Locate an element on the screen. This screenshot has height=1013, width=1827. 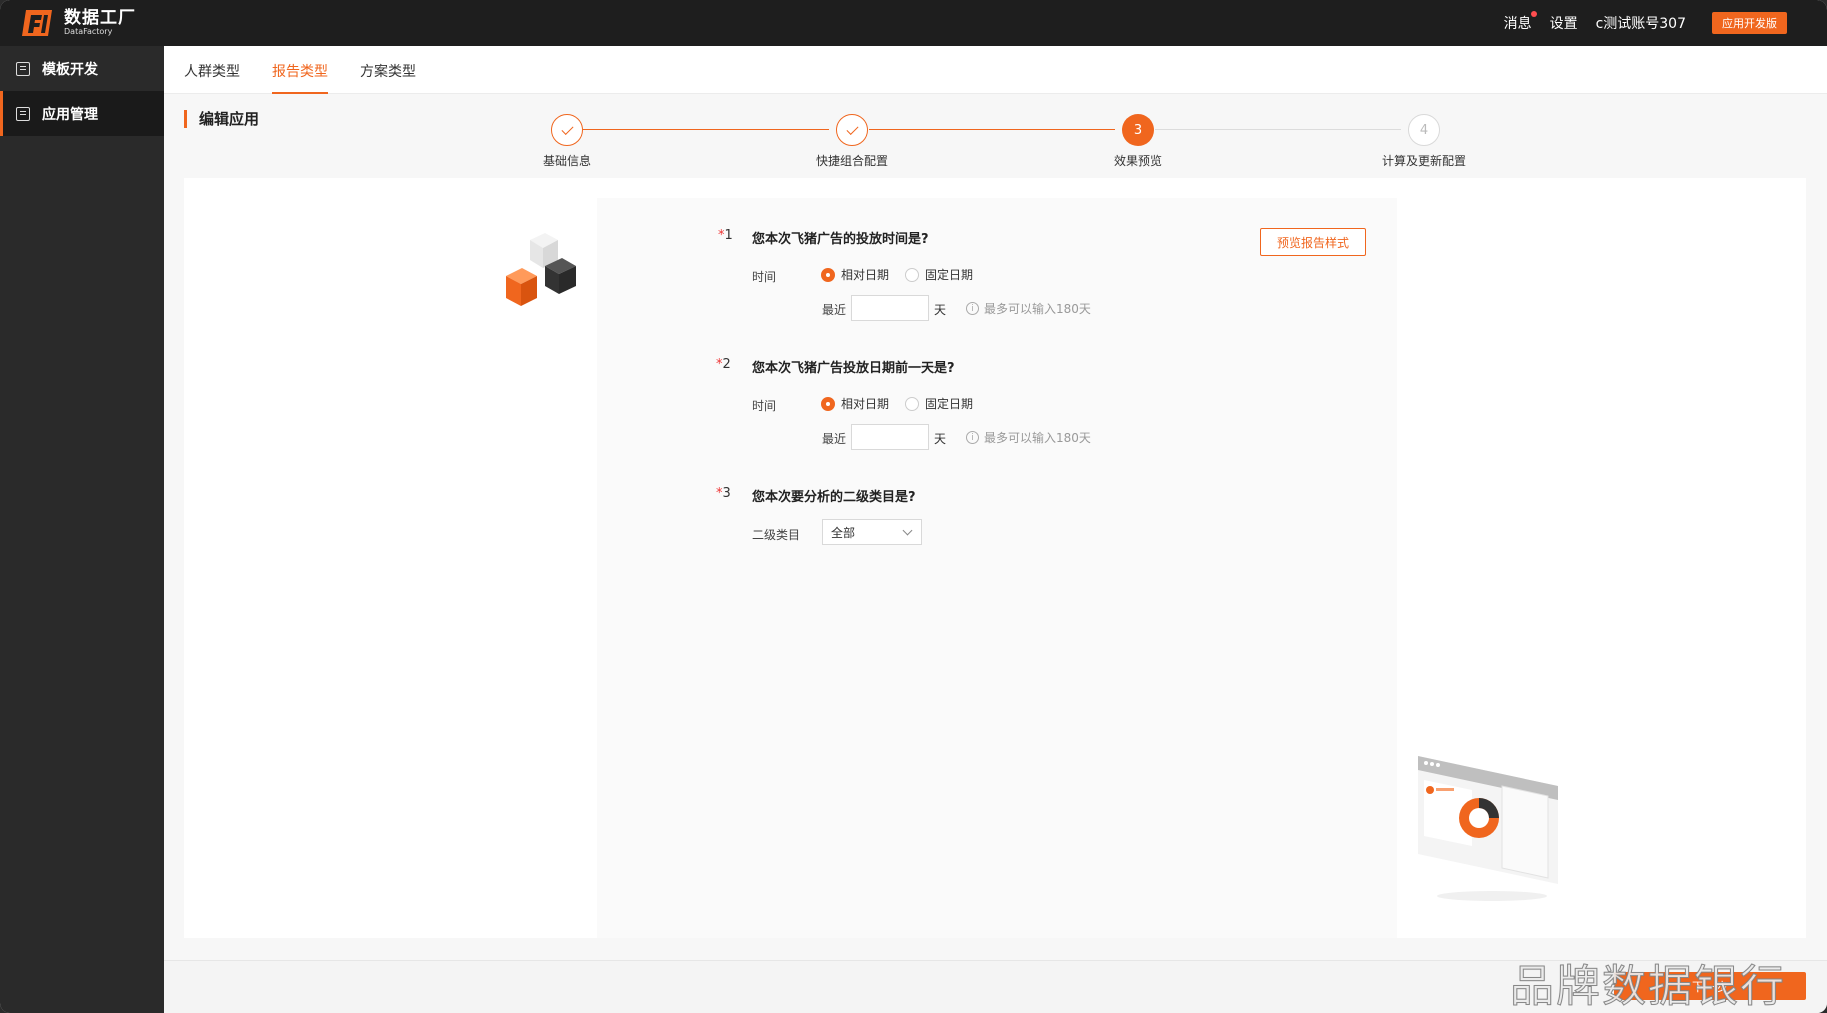
datafactory-logo-icon is located at coordinates (37, 23).